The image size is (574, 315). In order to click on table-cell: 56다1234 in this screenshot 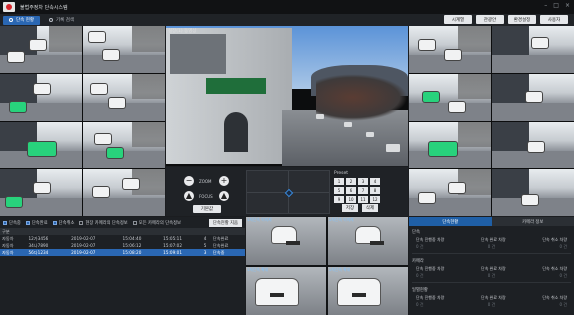, I will do `click(48, 252)`.